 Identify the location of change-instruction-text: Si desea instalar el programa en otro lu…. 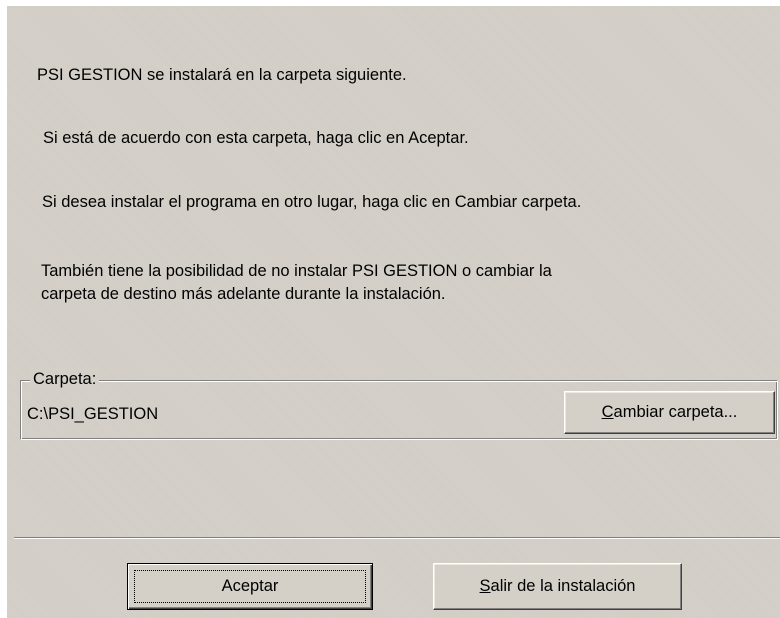
(312, 202).